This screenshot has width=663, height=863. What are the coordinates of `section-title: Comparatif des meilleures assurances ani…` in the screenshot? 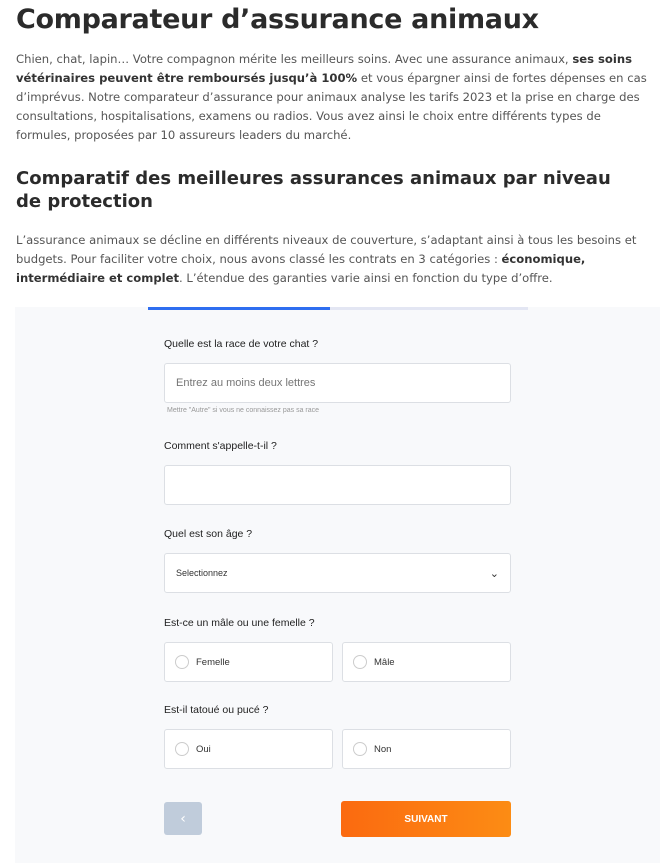 It's located at (313, 190).